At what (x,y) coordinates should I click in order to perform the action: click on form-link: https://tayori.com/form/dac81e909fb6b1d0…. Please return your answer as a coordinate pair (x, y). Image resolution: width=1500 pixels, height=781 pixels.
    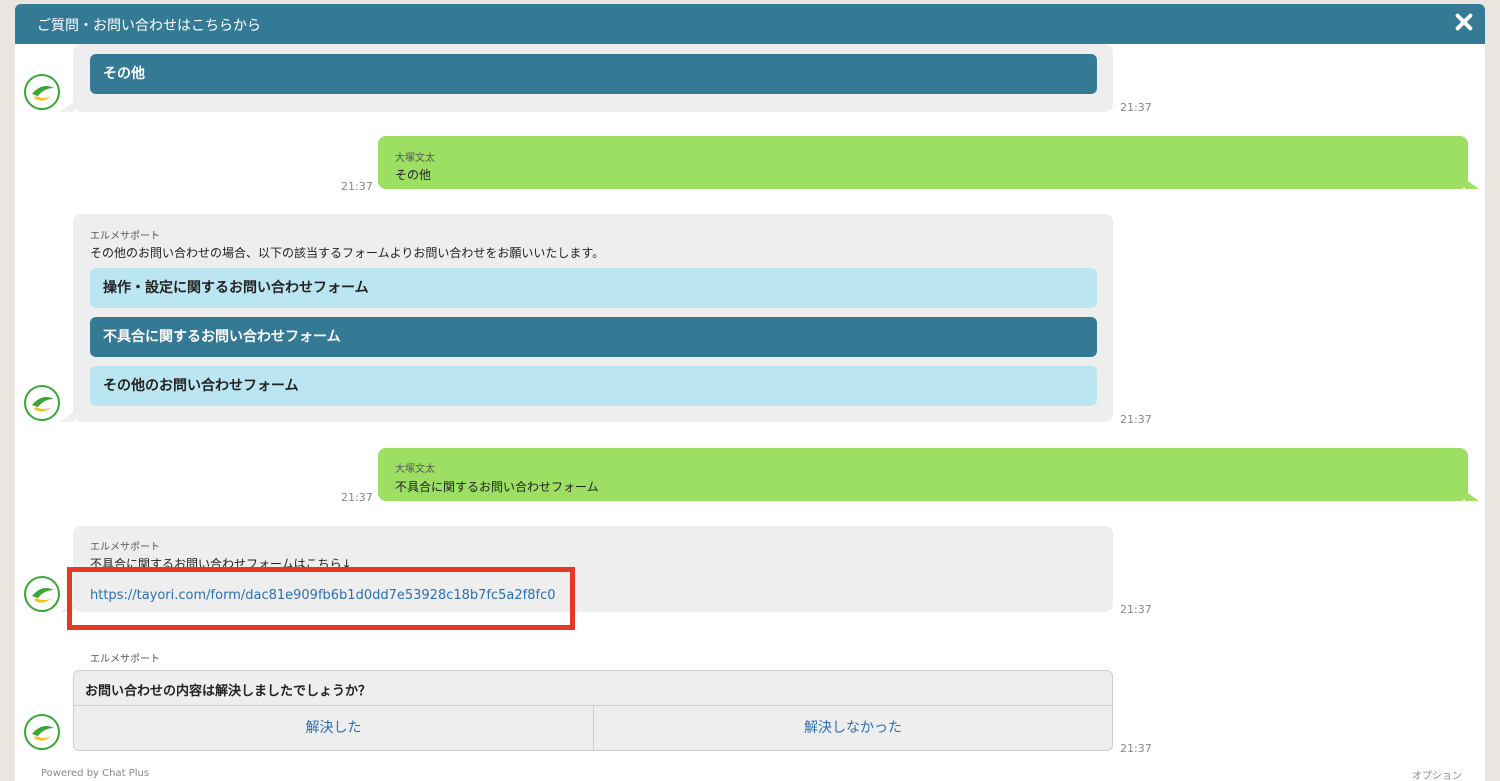
    Looking at the image, I should click on (323, 595).